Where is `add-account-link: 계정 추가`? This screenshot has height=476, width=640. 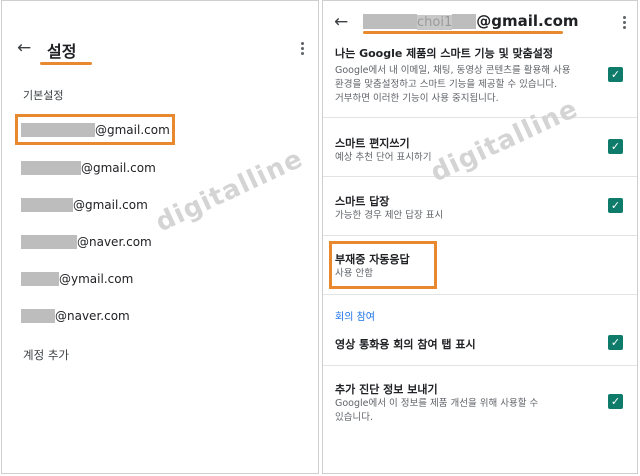 add-account-link: 계정 추가 is located at coordinates (46, 355).